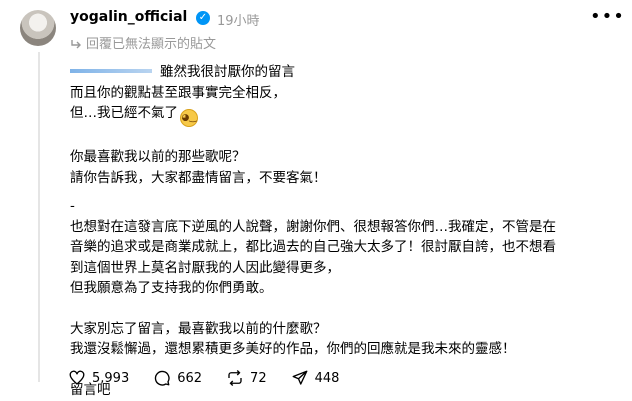 This screenshot has height=401, width=632. Describe the element at coordinates (327, 378) in the screenshot. I see `share-count: 448` at that location.